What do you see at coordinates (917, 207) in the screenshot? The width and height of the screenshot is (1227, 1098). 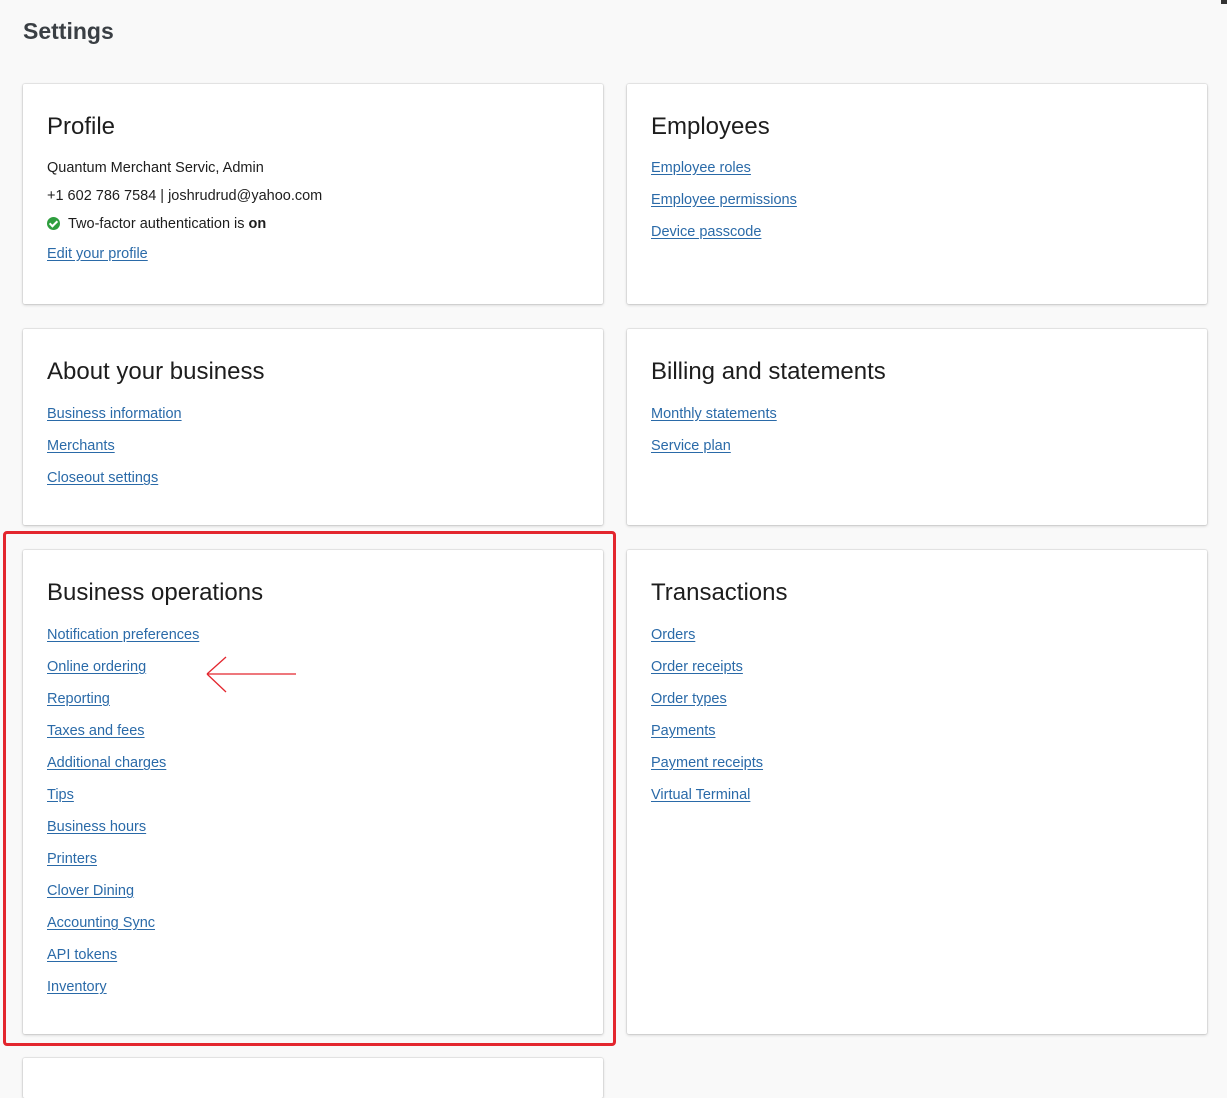 I see `employee-permissions-link: Employee permissions` at bounding box center [917, 207].